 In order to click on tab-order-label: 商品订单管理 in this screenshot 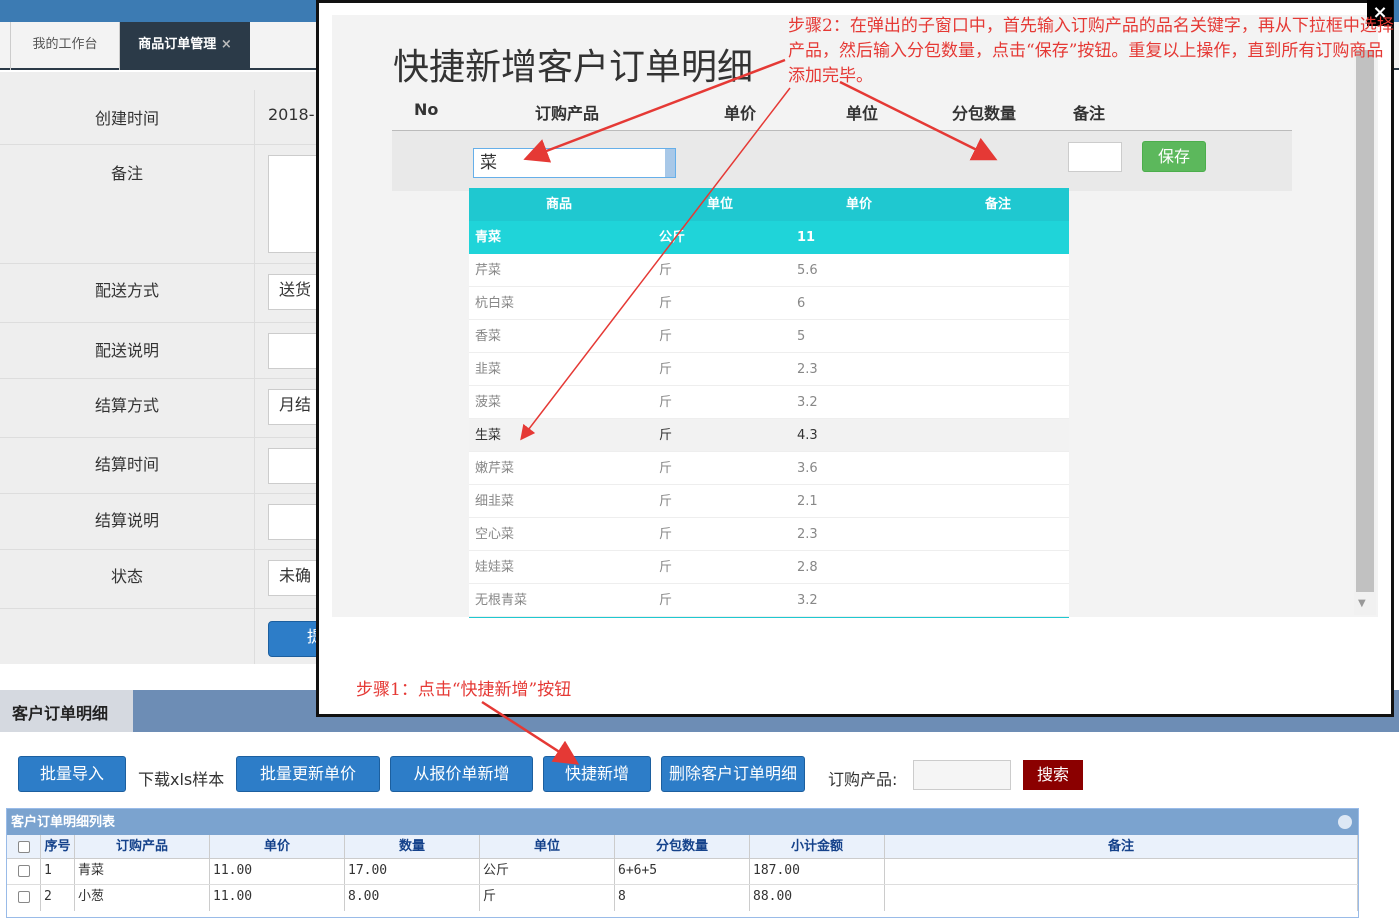, I will do `click(177, 44)`.